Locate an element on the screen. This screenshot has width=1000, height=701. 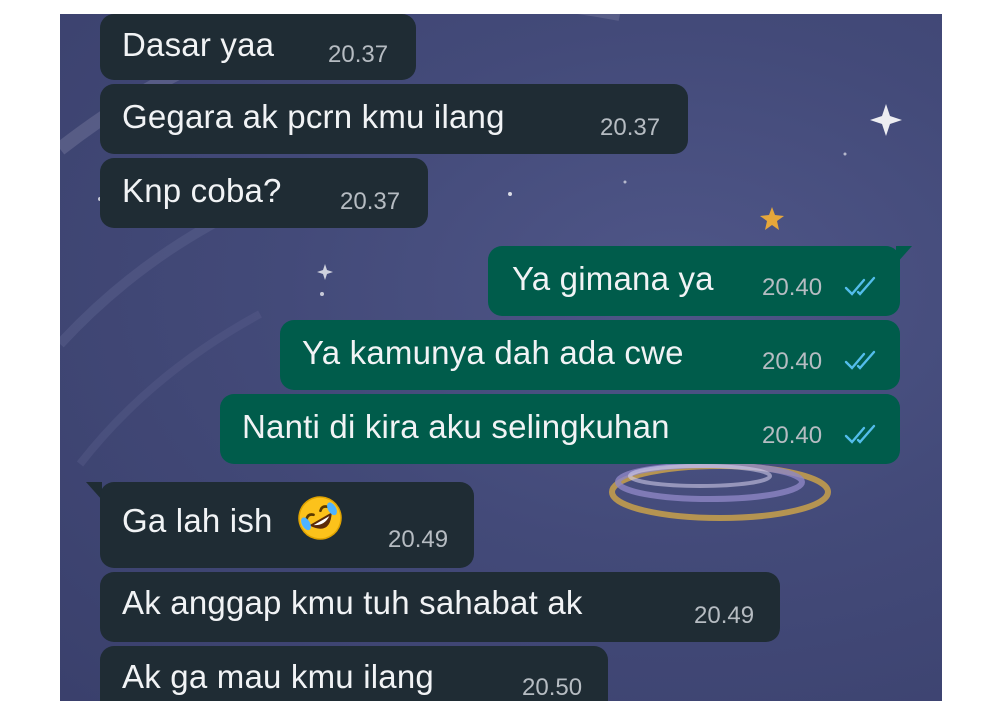
message-text: Ak anggap kmu tuh sahabat ak is located at coordinates (352, 602).